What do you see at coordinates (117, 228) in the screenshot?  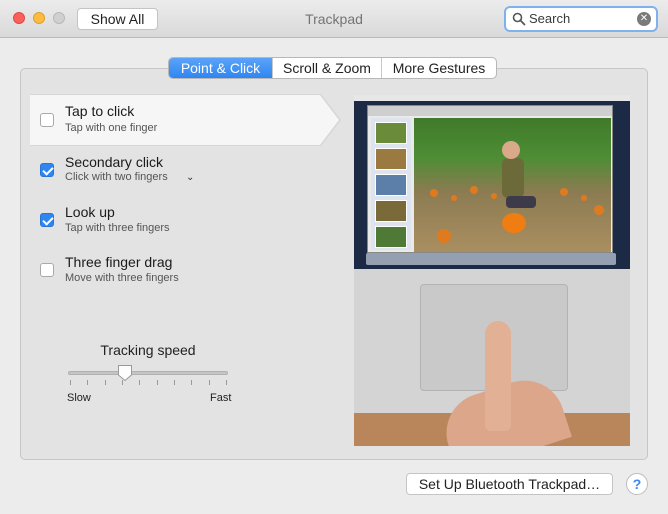 I see `option-subtitle: Tap with three fingers` at bounding box center [117, 228].